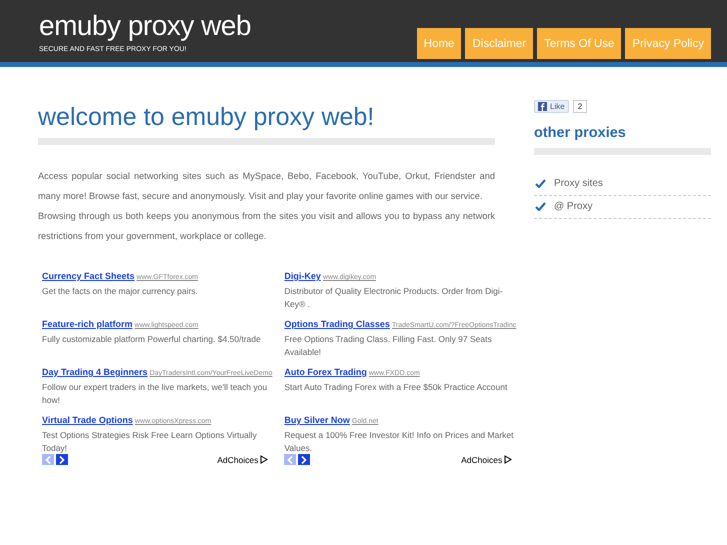  I want to click on ad-description: Request a 100% Free Investor Kit! Info on Prices and Market Values., so click(399, 442).